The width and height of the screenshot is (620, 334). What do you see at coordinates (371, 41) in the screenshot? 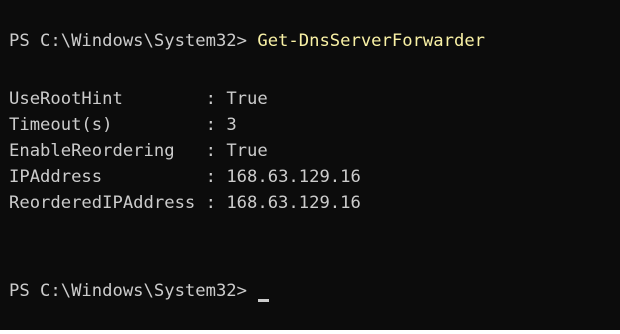
I see `command-text: Get-DnsServerForwarder` at bounding box center [371, 41].